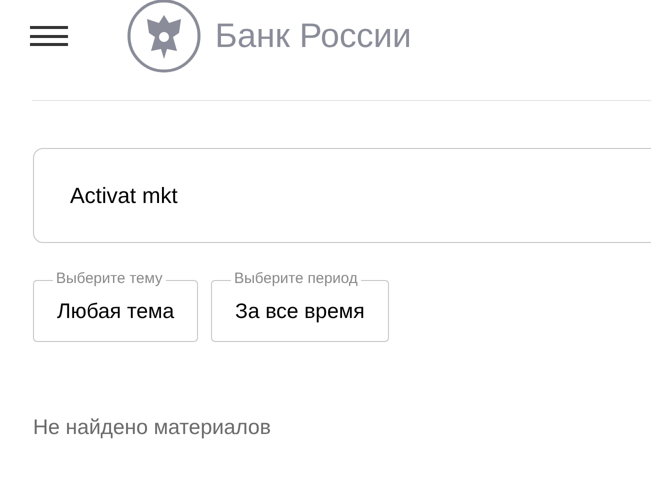  What do you see at coordinates (109, 279) in the screenshot?
I see `dropdown-legend: Выберите тему` at bounding box center [109, 279].